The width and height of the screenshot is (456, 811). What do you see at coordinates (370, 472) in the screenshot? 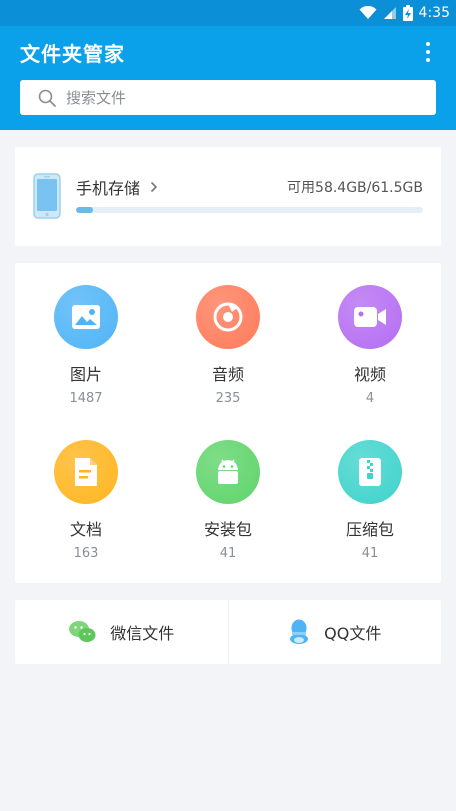
I see `zip-icon` at bounding box center [370, 472].